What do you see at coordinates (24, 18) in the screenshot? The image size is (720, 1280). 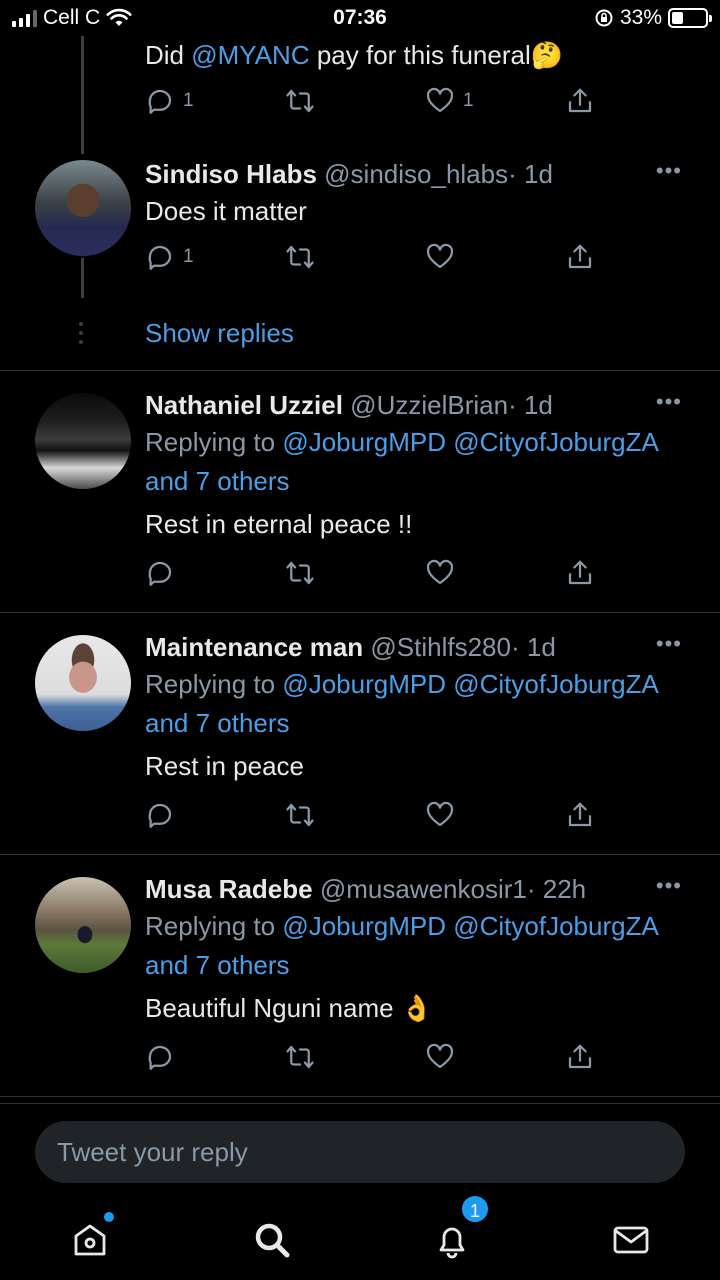 I see `signal-icon` at bounding box center [24, 18].